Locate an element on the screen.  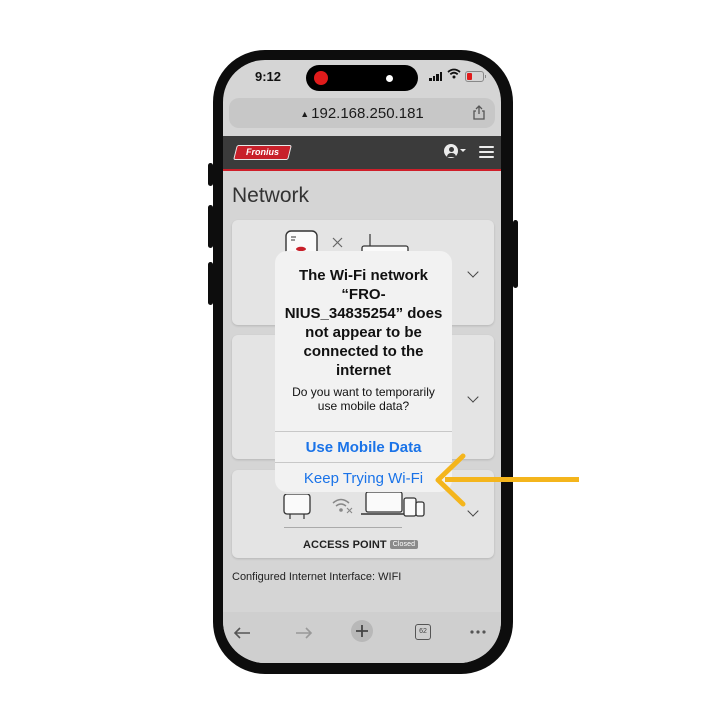
recording-indicator-icon is located at coordinates (321, 78).